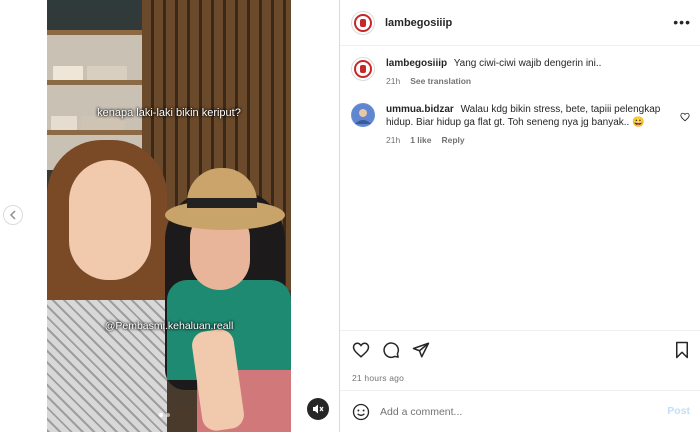 This screenshot has height=432, width=700. What do you see at coordinates (520, 23) in the screenshot?
I see `post-header: lambegosiiip •••` at bounding box center [520, 23].